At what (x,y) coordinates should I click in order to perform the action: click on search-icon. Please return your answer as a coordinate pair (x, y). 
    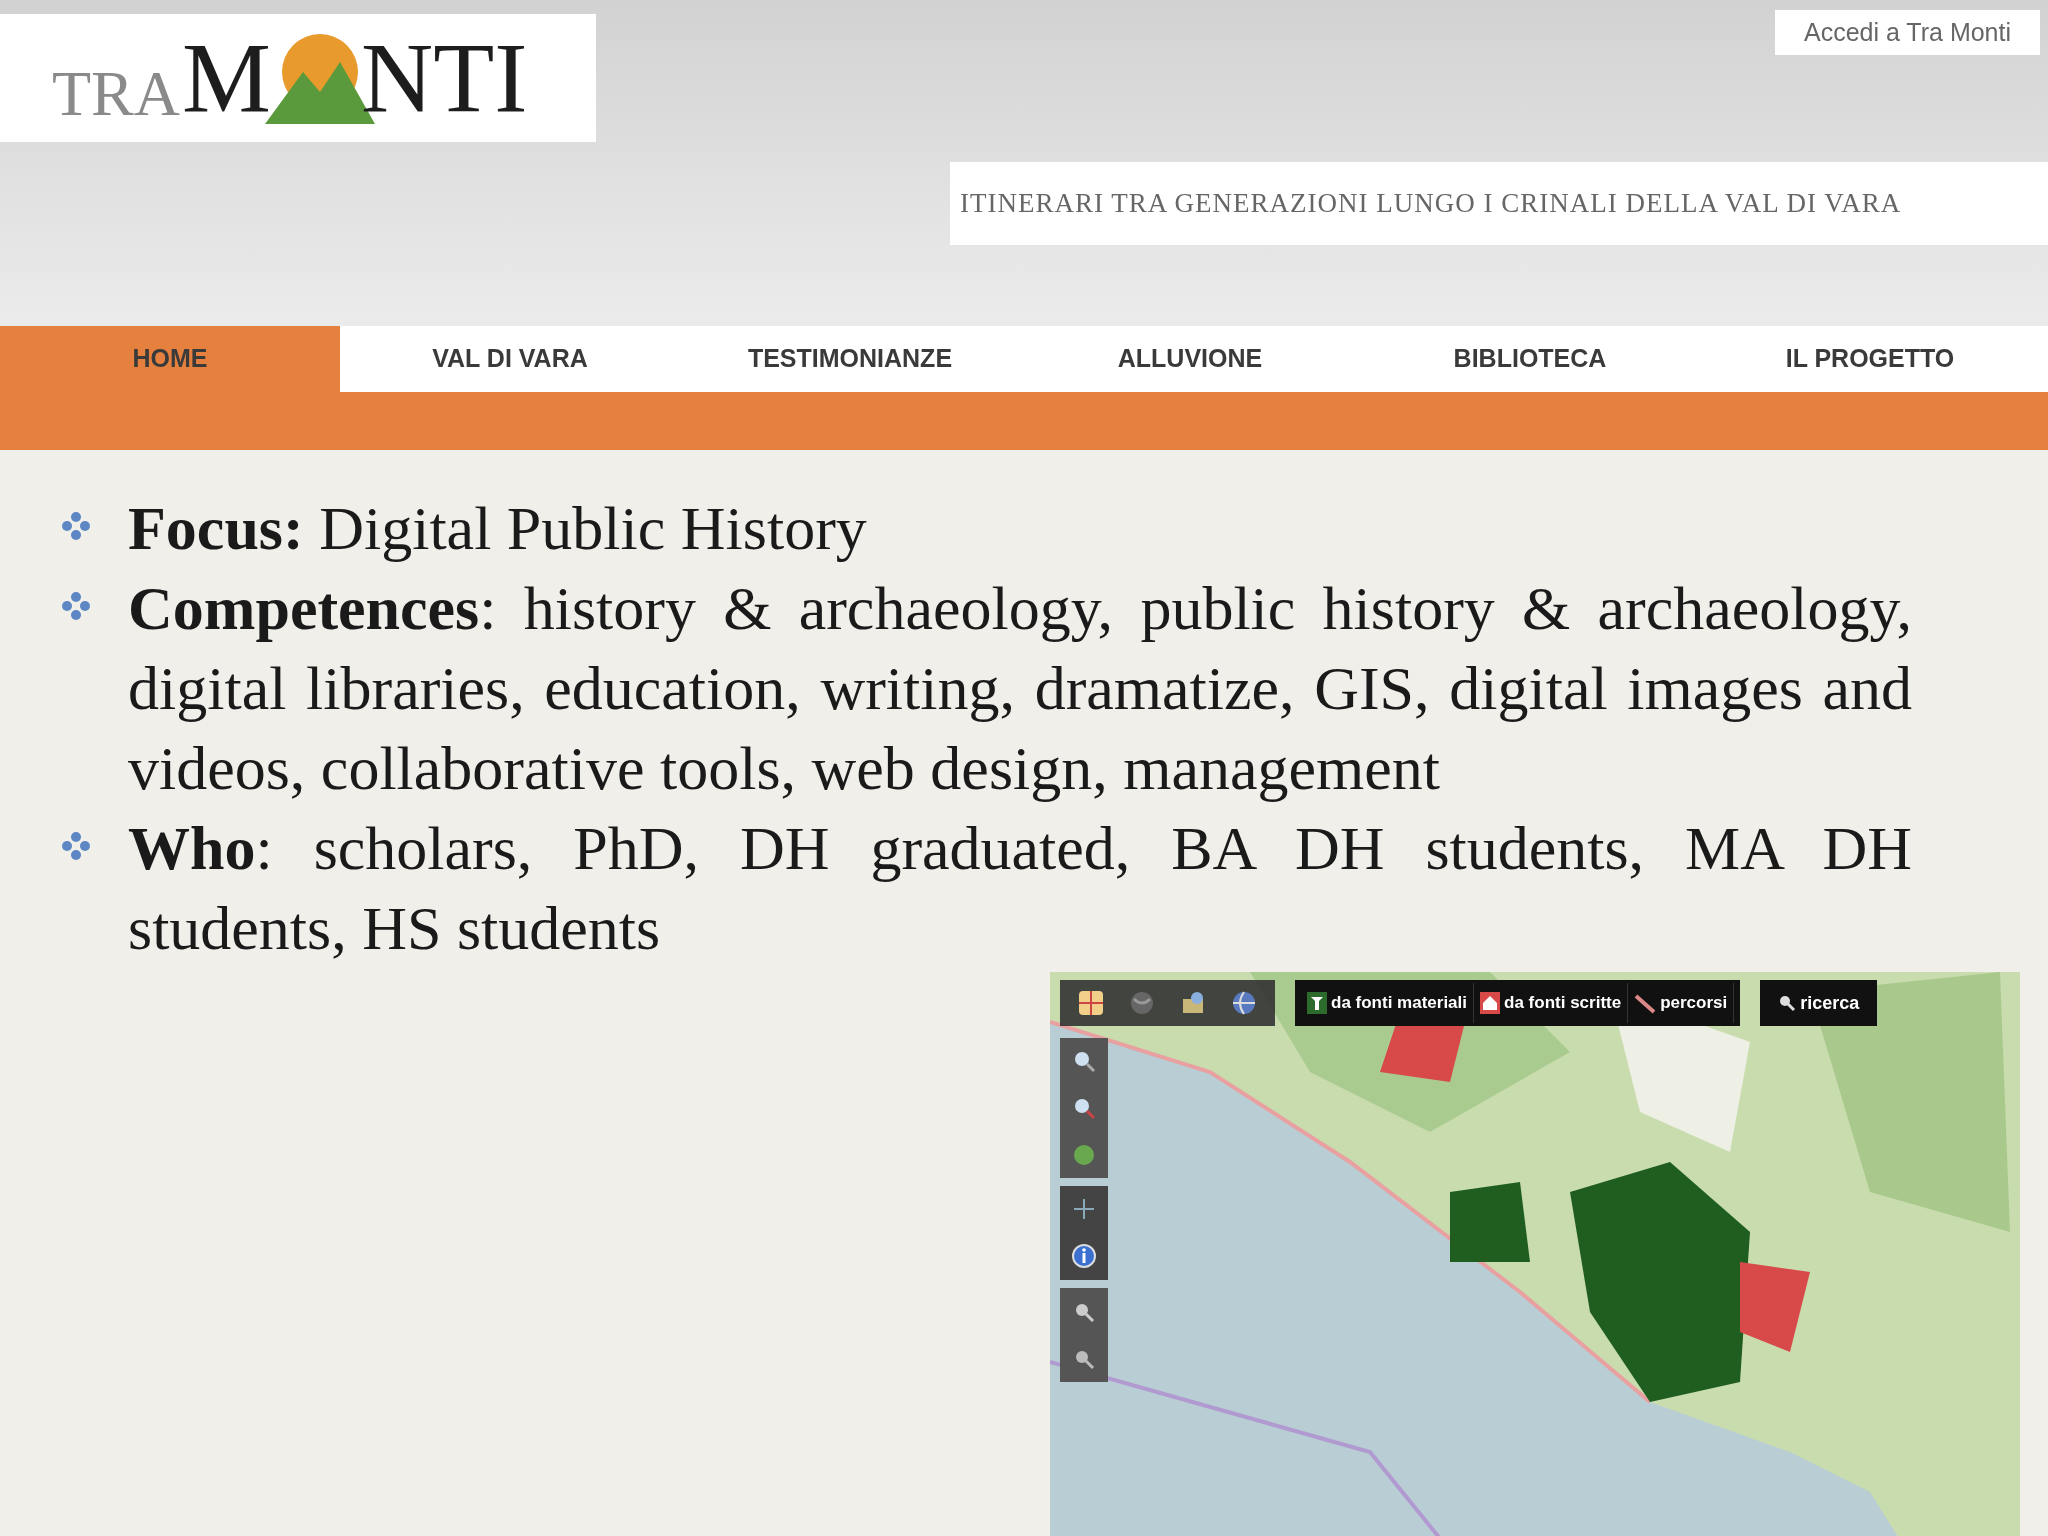
    Looking at the image, I should click on (1787, 1003).